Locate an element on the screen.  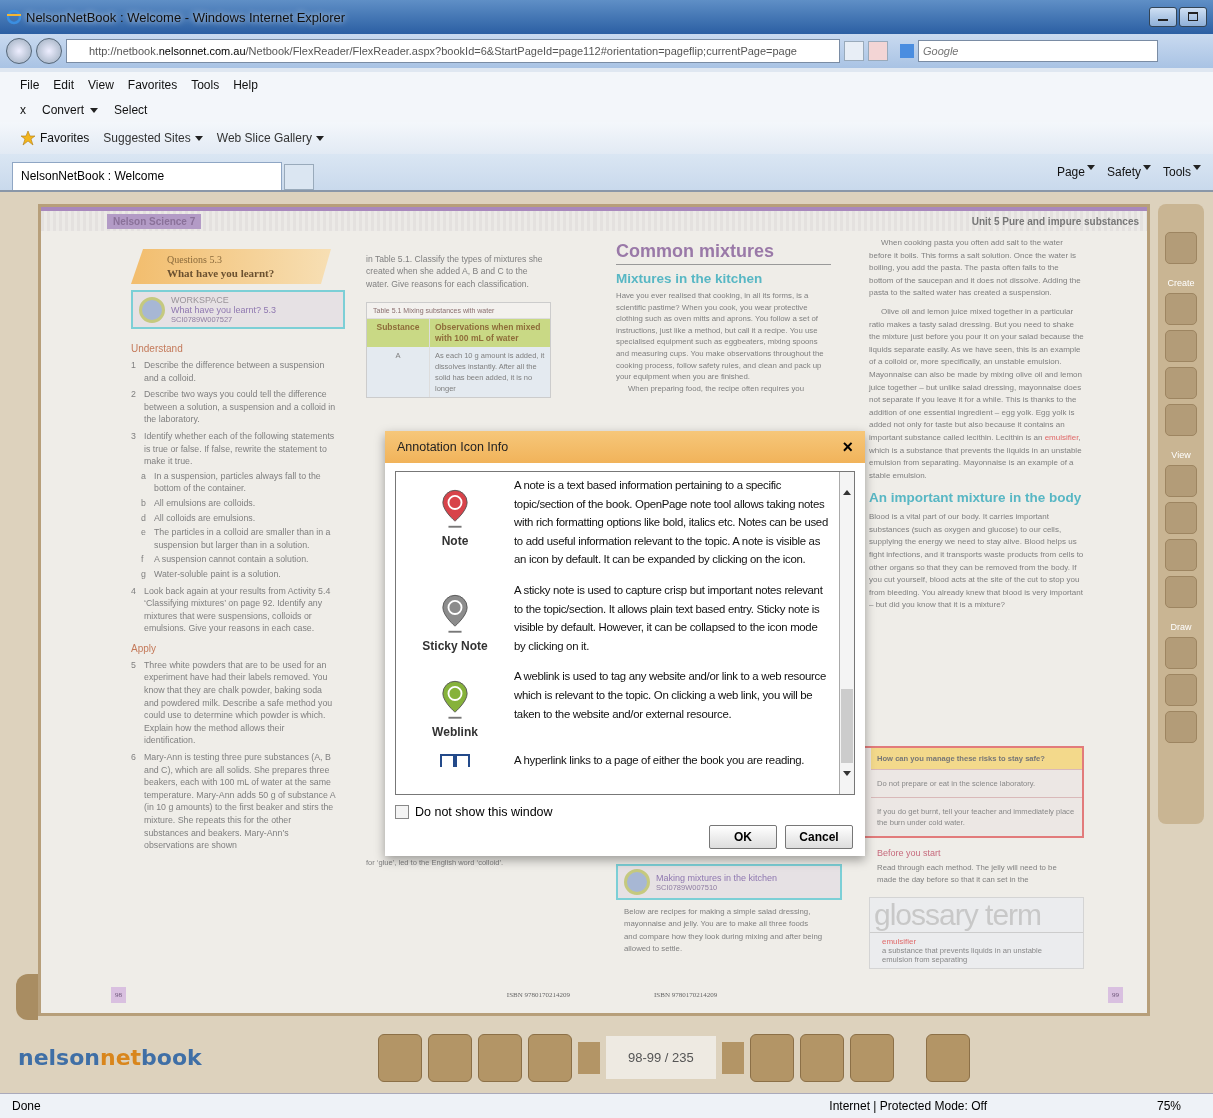
body-text: When cooking pasta you often add salt to the water before it boils. This forms a salt solution. Once the water is boiling, you add the pasta. The pasta often falls to the bottom of the saucepan and it does not dissolve. Adding the pasta to the salted water has created a suspension. is located at coordinates (975, 268).